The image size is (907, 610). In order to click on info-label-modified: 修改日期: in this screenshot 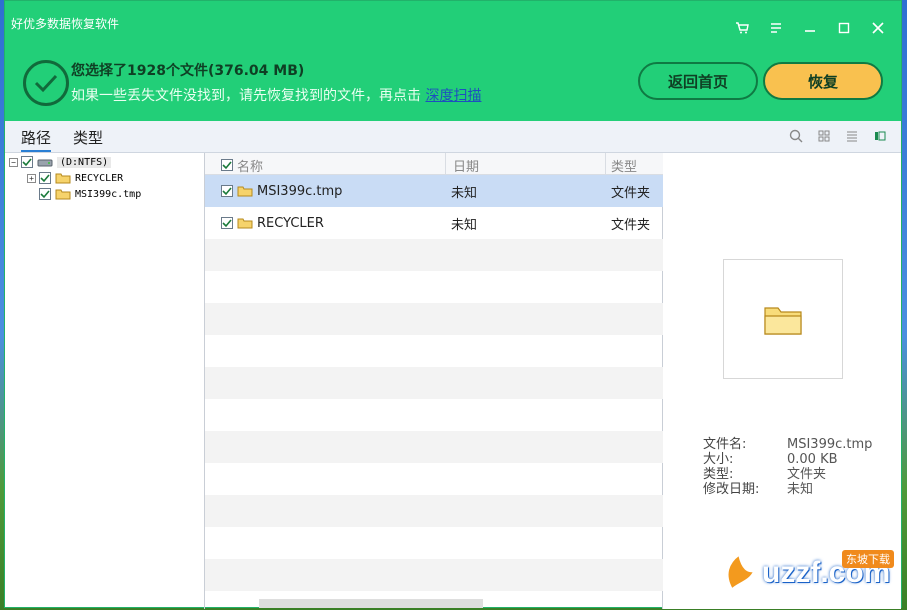, I will do `click(731, 489)`.